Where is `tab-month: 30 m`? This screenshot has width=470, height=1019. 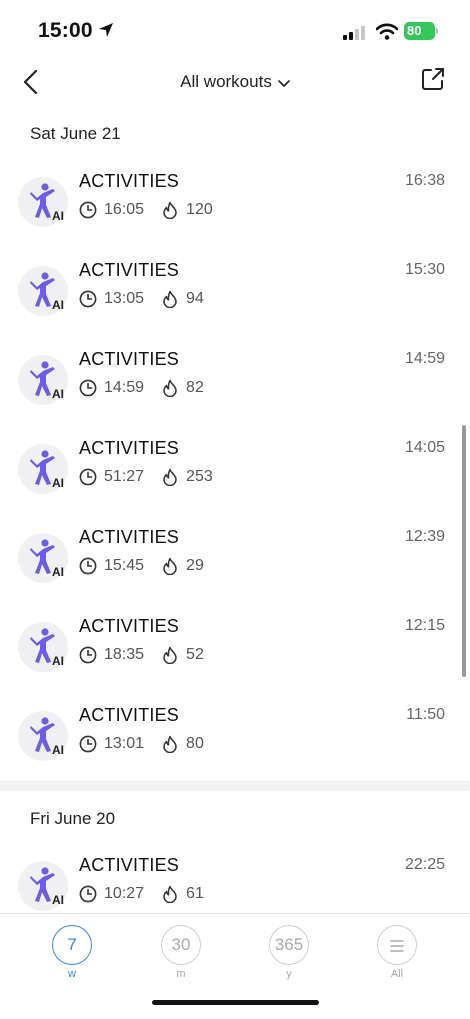
tab-month: 30 m is located at coordinates (181, 952).